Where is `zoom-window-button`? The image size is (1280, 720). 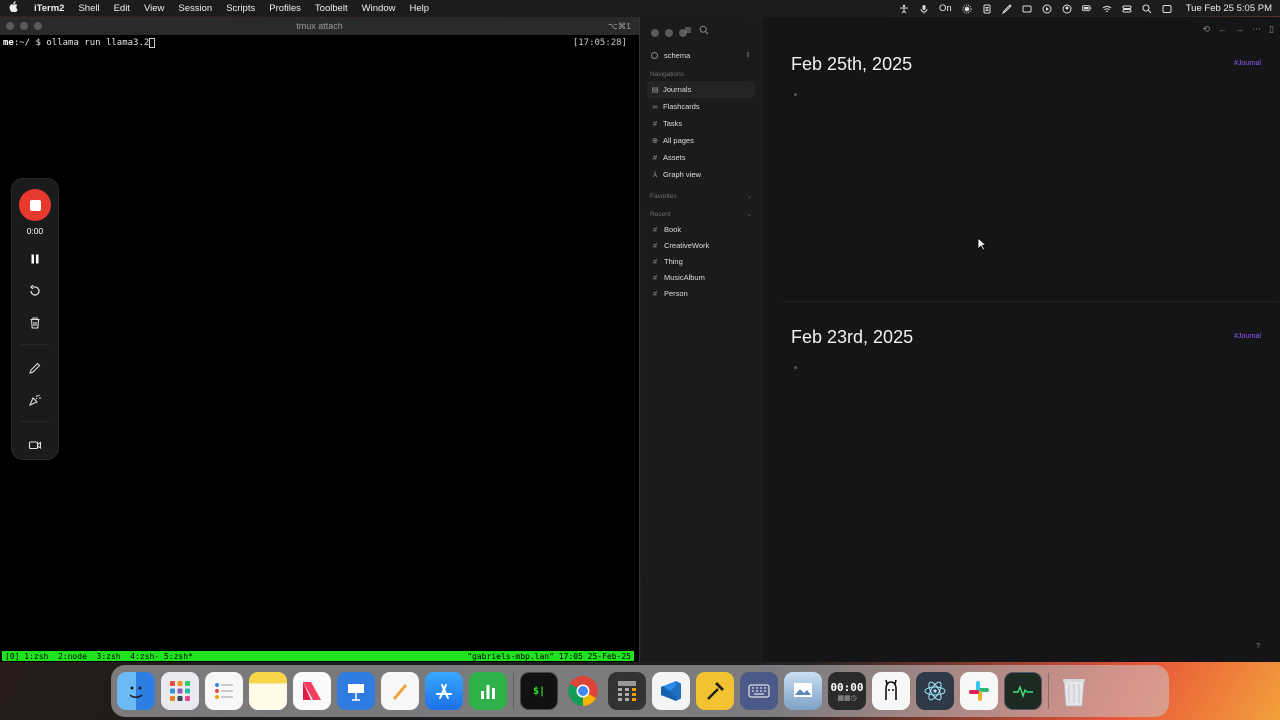 zoom-window-button is located at coordinates (38, 26).